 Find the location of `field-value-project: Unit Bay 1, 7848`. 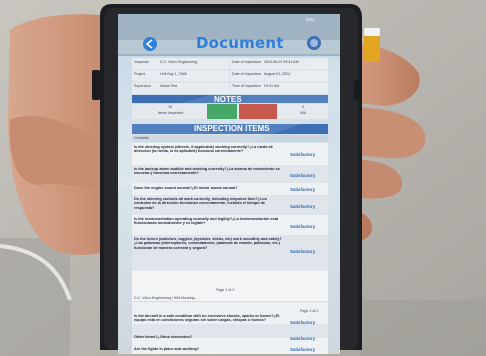

field-value-project: Unit Bay 1, 7848 is located at coordinates (173, 74).